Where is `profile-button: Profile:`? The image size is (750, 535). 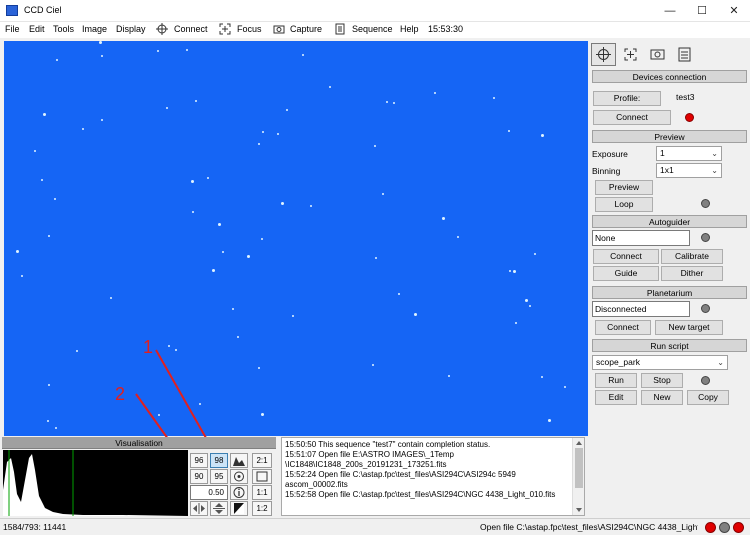
profile-button: Profile: is located at coordinates (627, 98).